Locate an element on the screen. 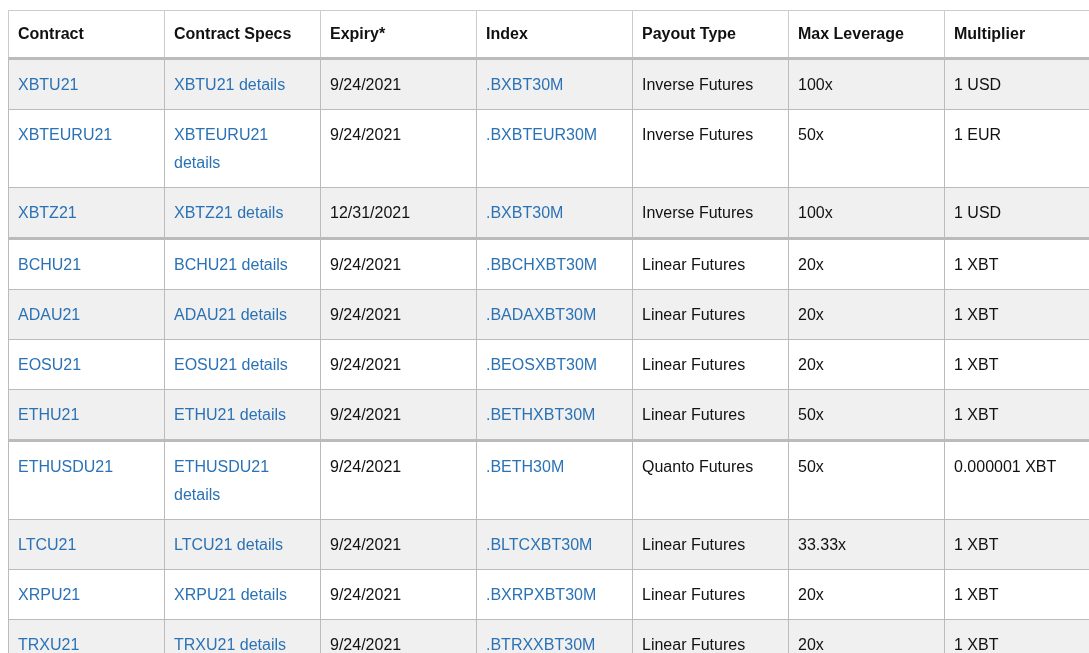 The image size is (1089, 653). table-cell: 1 EUR is located at coordinates (1016, 148).